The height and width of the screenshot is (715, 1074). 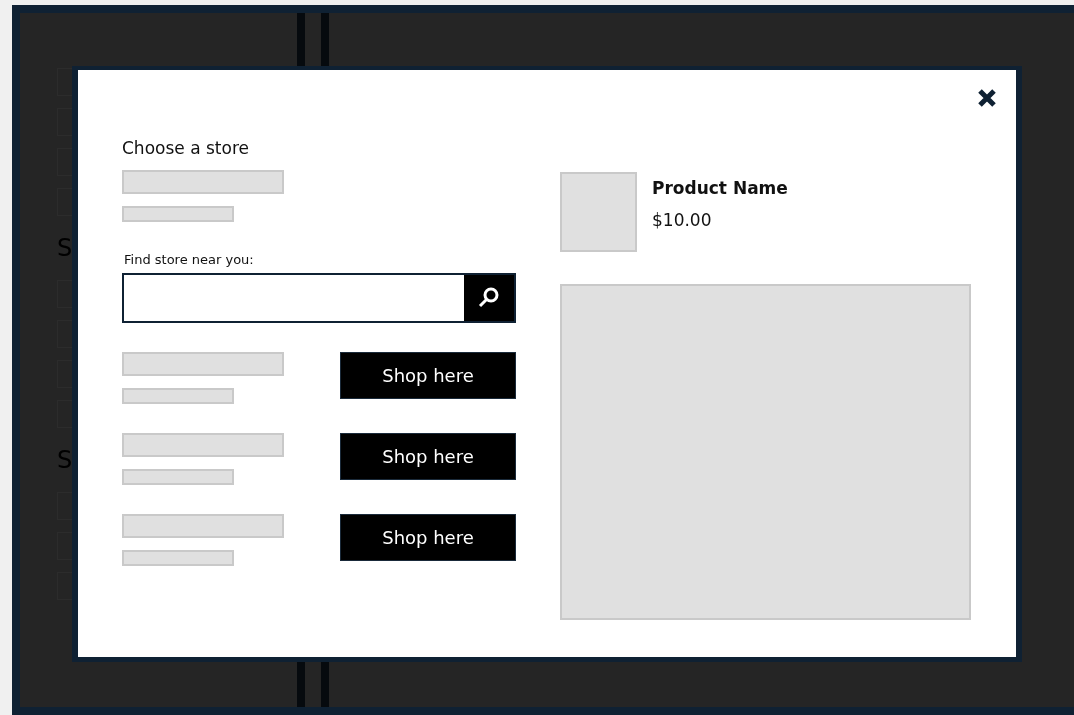 What do you see at coordinates (682, 220) in the screenshot?
I see `product-price: $10.00` at bounding box center [682, 220].